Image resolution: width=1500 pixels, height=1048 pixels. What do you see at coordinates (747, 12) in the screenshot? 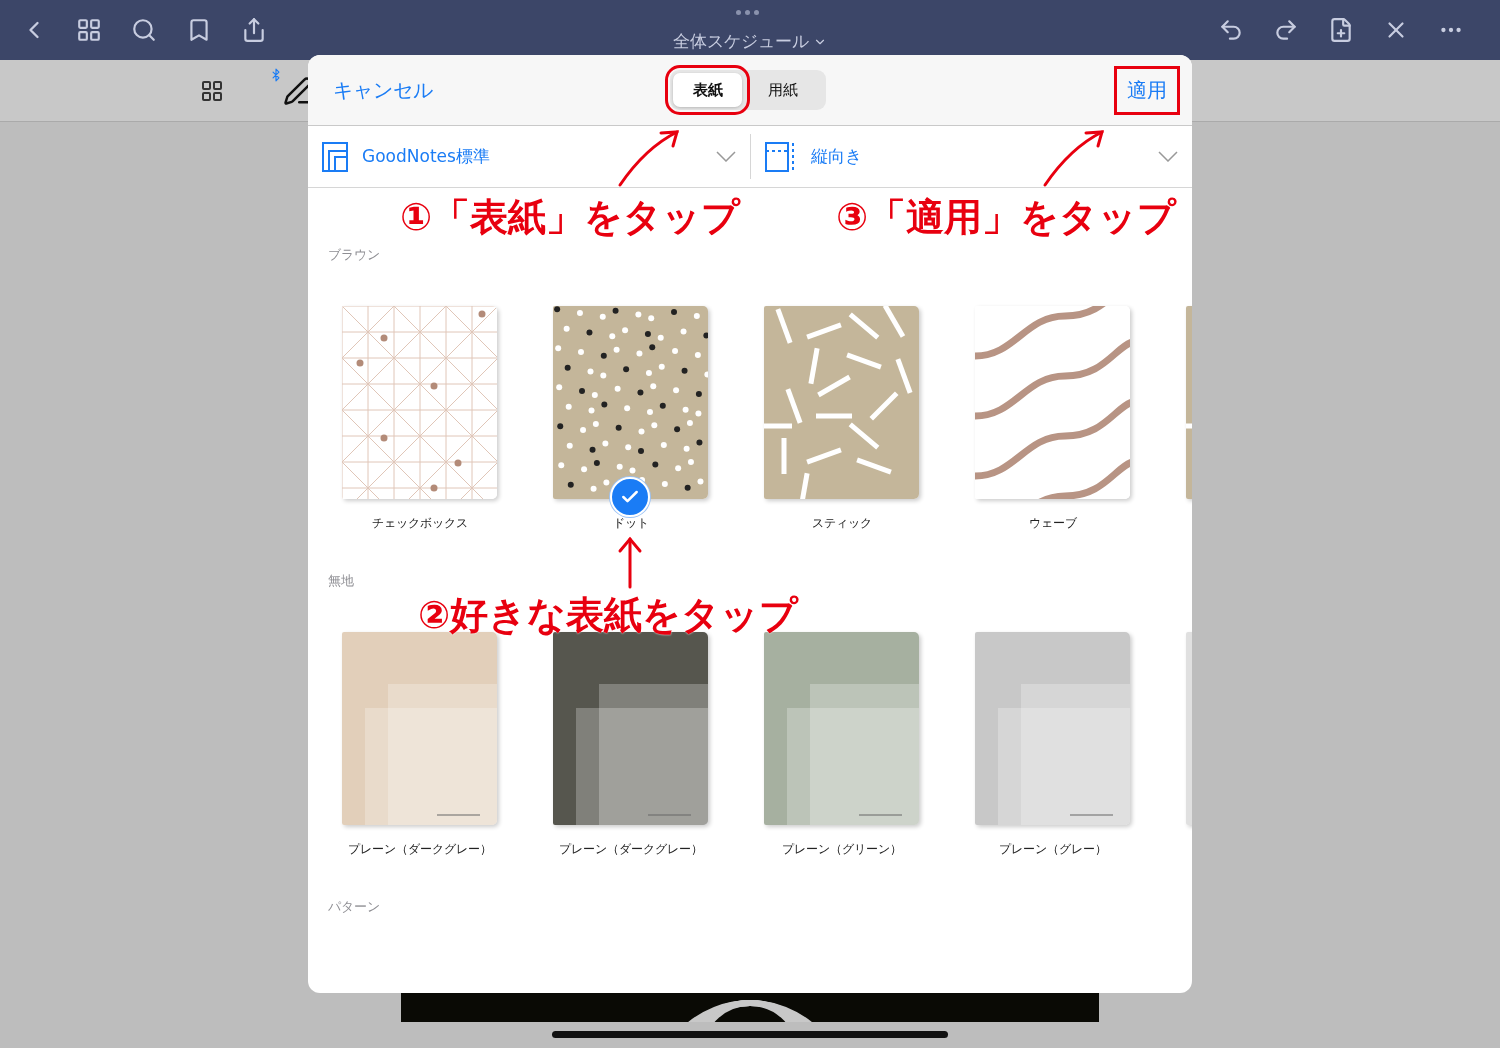
I see `drag-handle-icon` at bounding box center [747, 12].